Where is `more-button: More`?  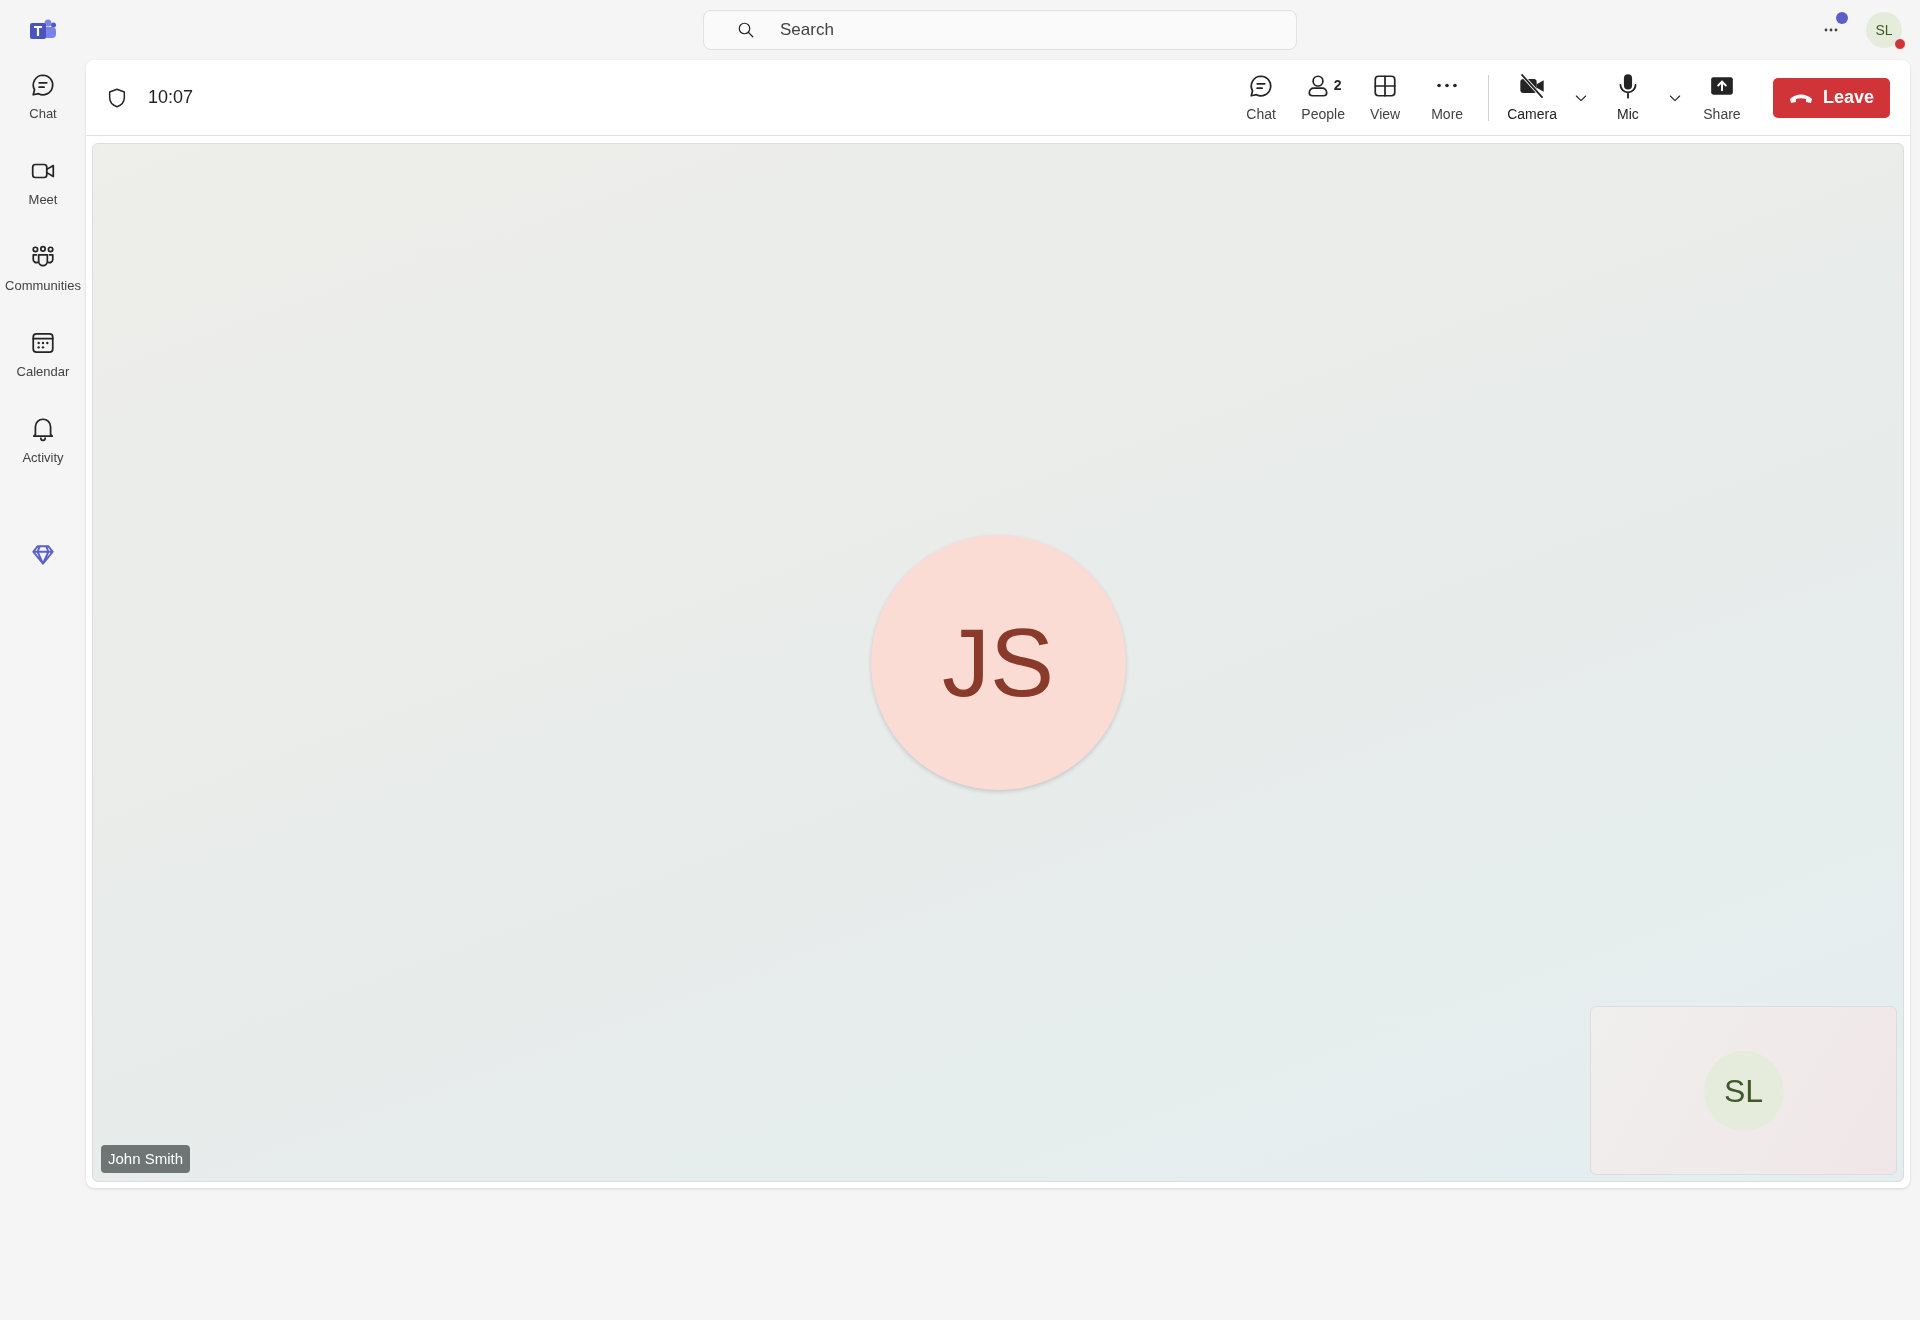 more-button: More is located at coordinates (1447, 97).